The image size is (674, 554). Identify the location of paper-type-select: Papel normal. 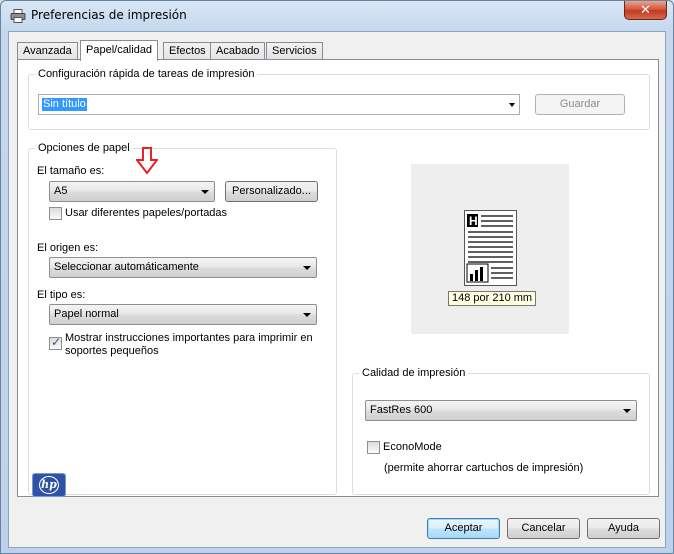
(183, 314).